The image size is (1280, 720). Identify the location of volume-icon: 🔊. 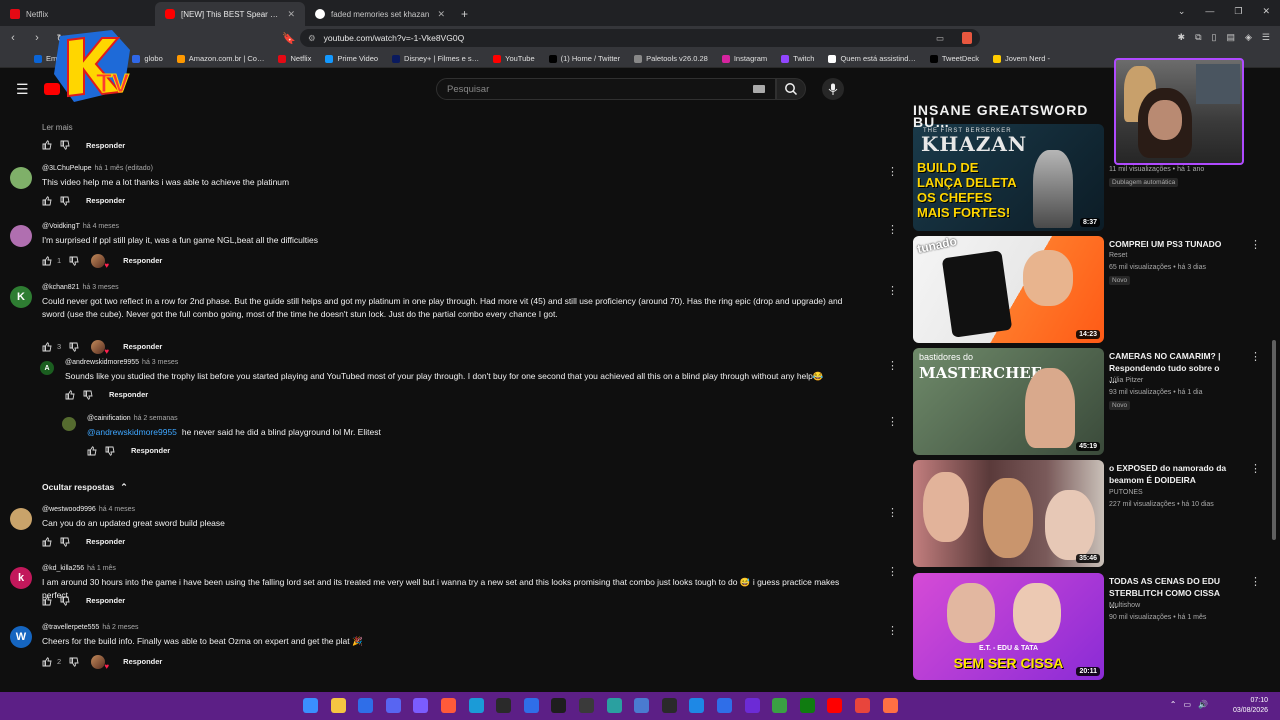
(1203, 704).